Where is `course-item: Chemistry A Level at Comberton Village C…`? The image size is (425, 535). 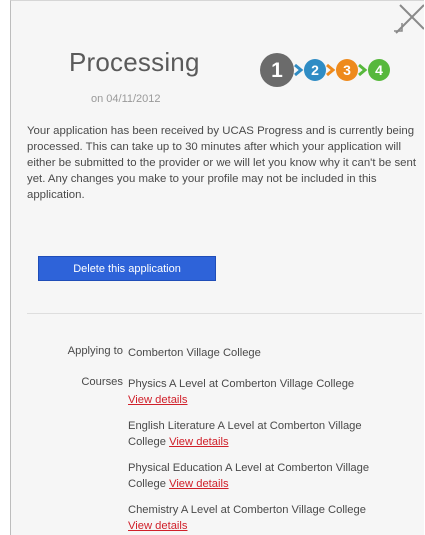
course-item: Chemistry A Level at Comberton Village C… is located at coordinates (253, 518).